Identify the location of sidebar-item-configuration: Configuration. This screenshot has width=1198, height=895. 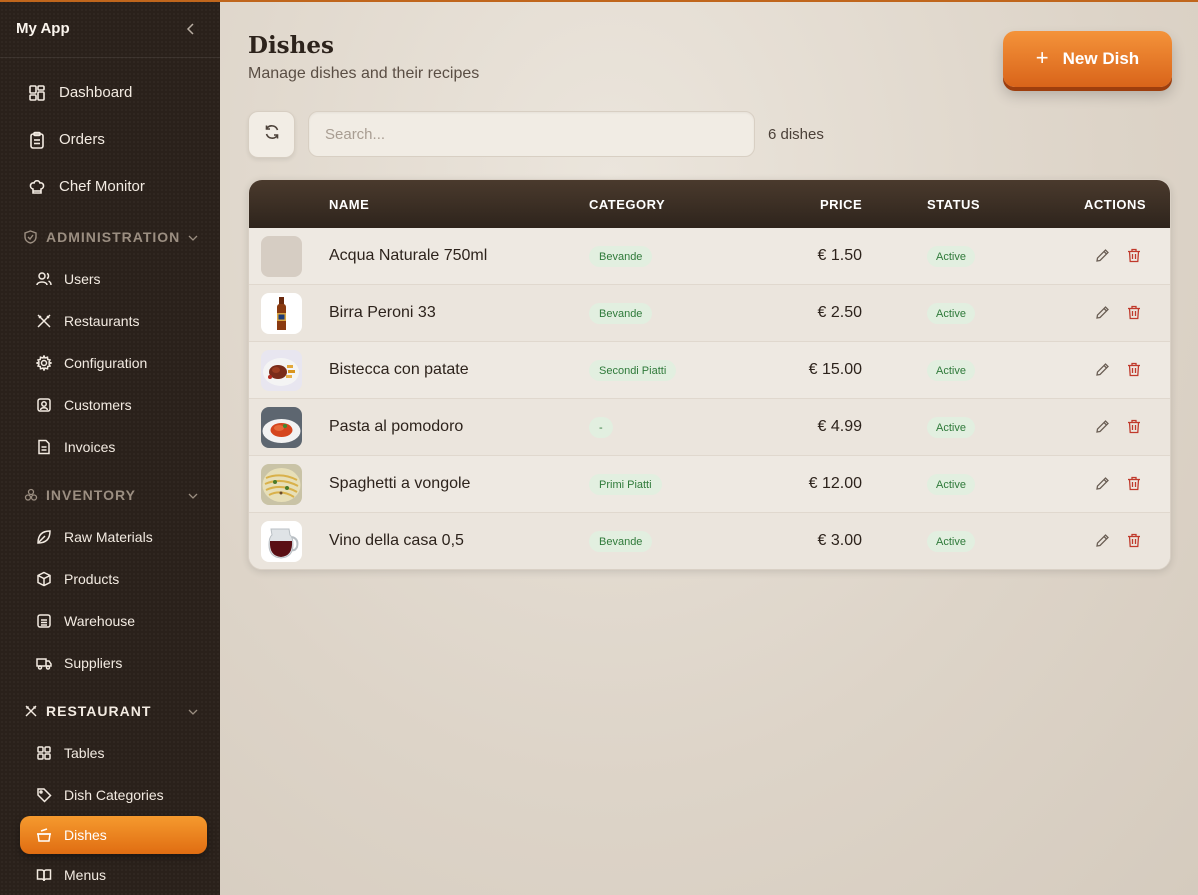
(110, 363).